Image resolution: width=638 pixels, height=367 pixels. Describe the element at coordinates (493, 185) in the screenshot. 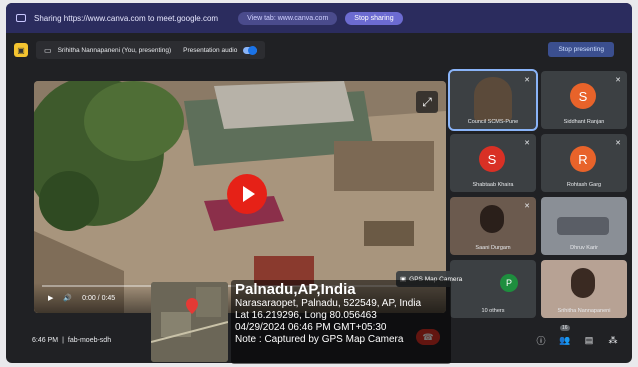

I see `participant-name: Shabtaab Khaira` at that location.